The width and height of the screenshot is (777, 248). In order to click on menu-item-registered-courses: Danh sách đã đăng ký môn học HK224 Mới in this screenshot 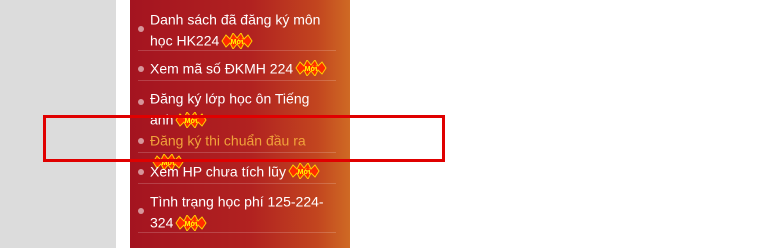, I will do `click(237, 29)`.